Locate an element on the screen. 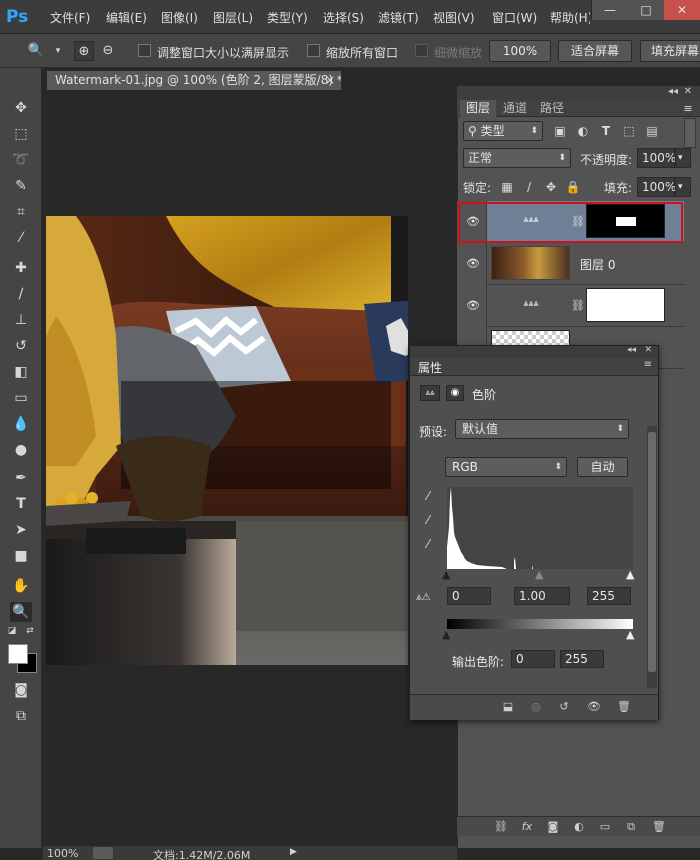 The width and height of the screenshot is (700, 860). blur-tool-icon: 💧 is located at coordinates (21, 424).